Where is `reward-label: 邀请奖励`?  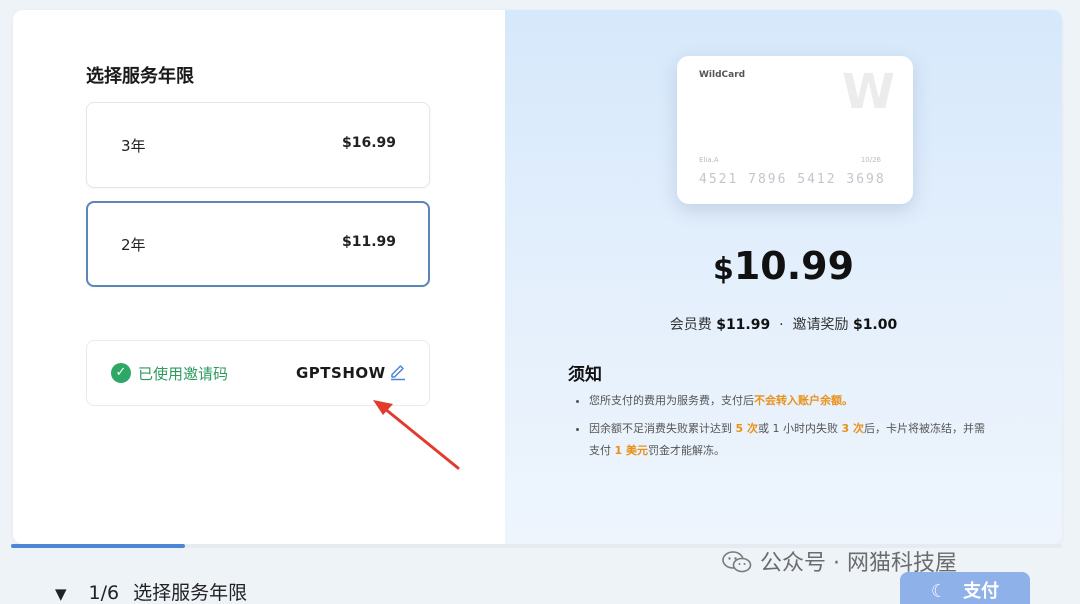 reward-label: 邀请奖励 is located at coordinates (820, 325).